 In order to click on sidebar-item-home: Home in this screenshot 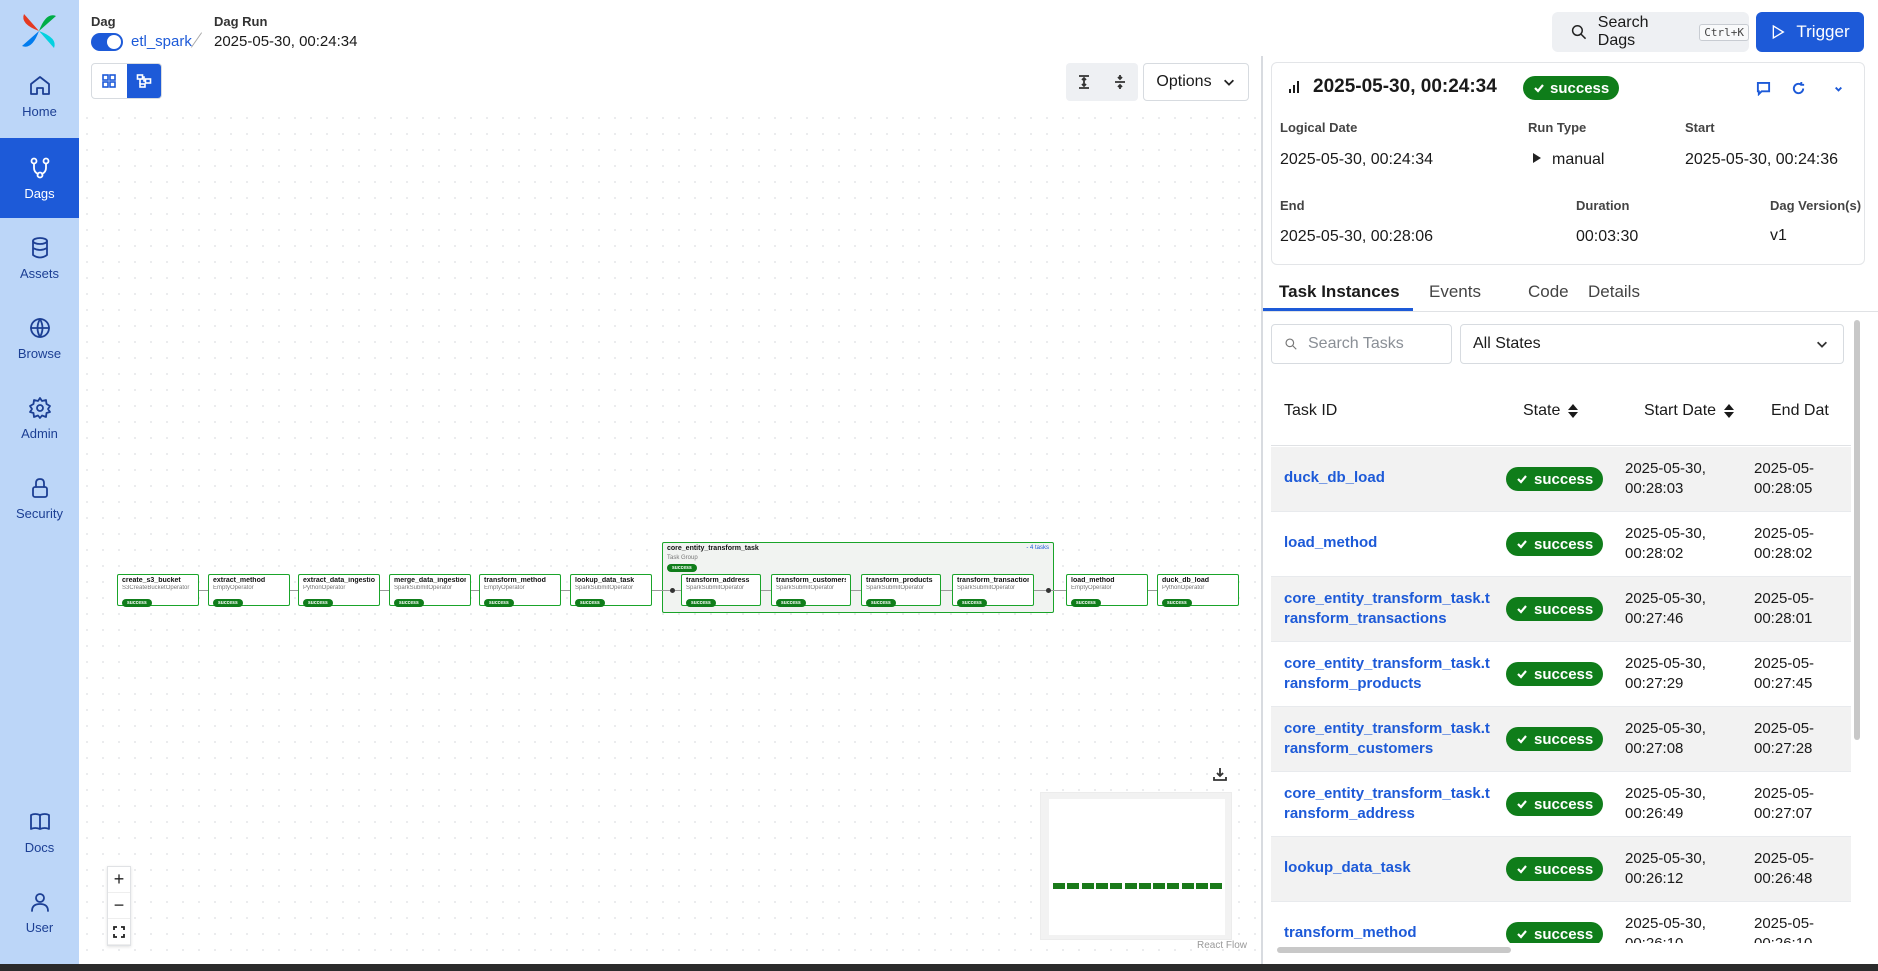, I will do `click(39, 96)`.